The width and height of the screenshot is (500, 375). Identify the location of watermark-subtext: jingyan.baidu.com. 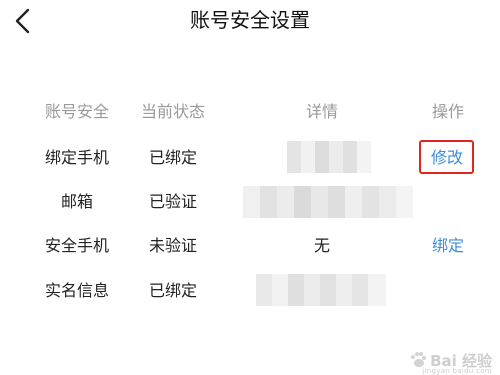
(457, 371).